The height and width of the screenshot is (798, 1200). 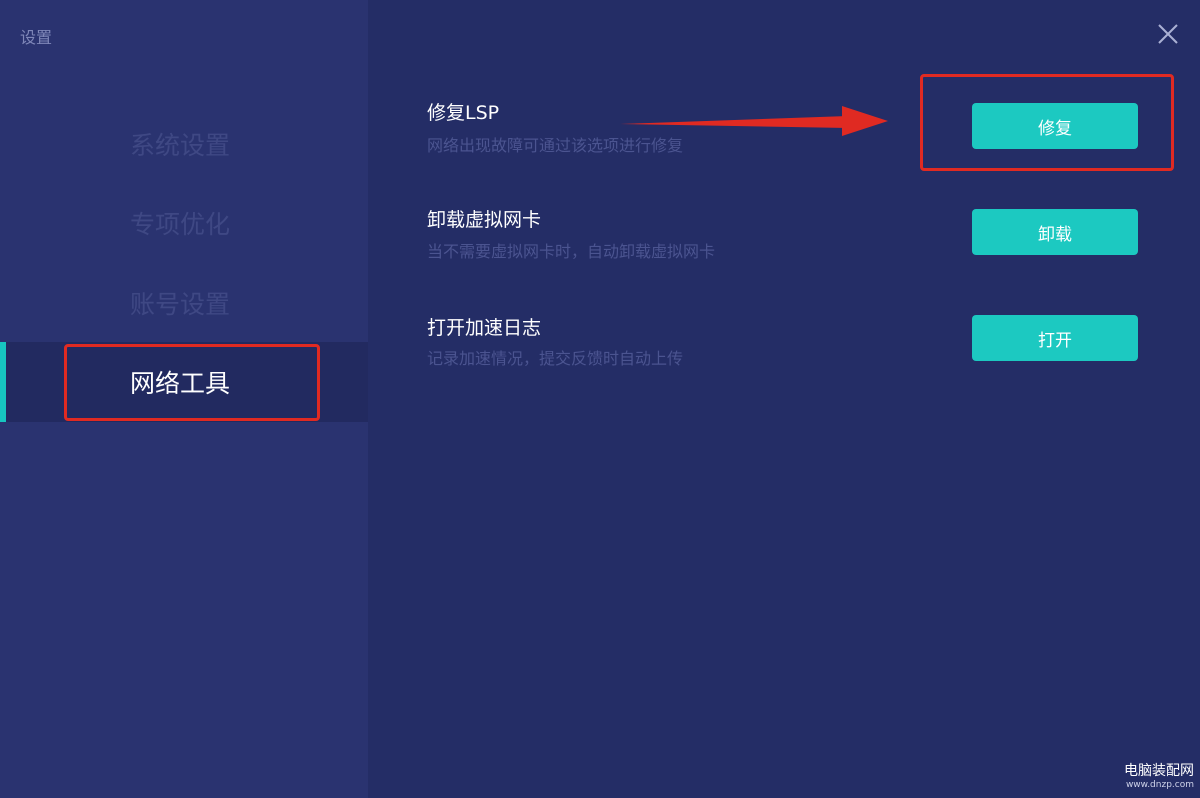 I want to click on watermark-url: www.dnzp.com, so click(x=1159, y=785).